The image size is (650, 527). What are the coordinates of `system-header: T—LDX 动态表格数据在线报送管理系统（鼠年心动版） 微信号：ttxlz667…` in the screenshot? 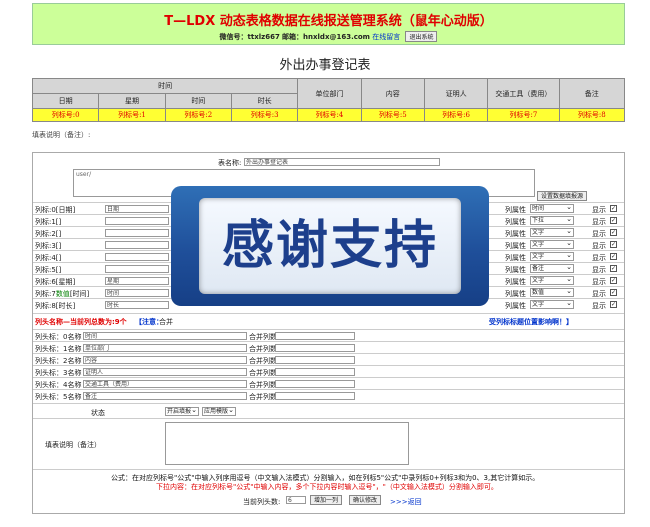 It's located at (328, 24).